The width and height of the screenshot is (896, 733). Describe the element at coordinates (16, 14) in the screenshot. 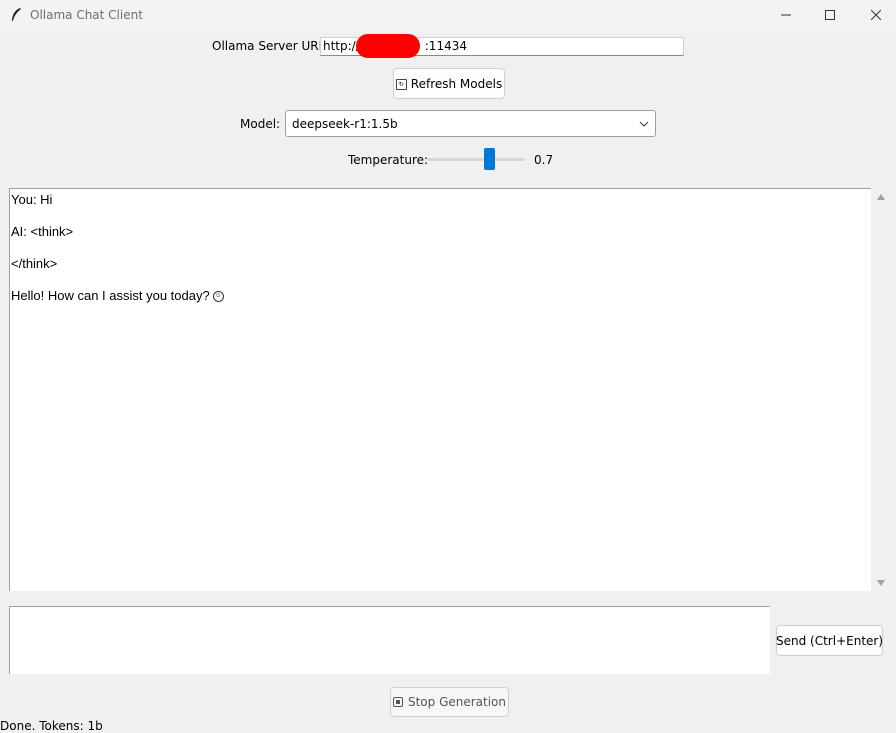

I see `feather-icon` at that location.